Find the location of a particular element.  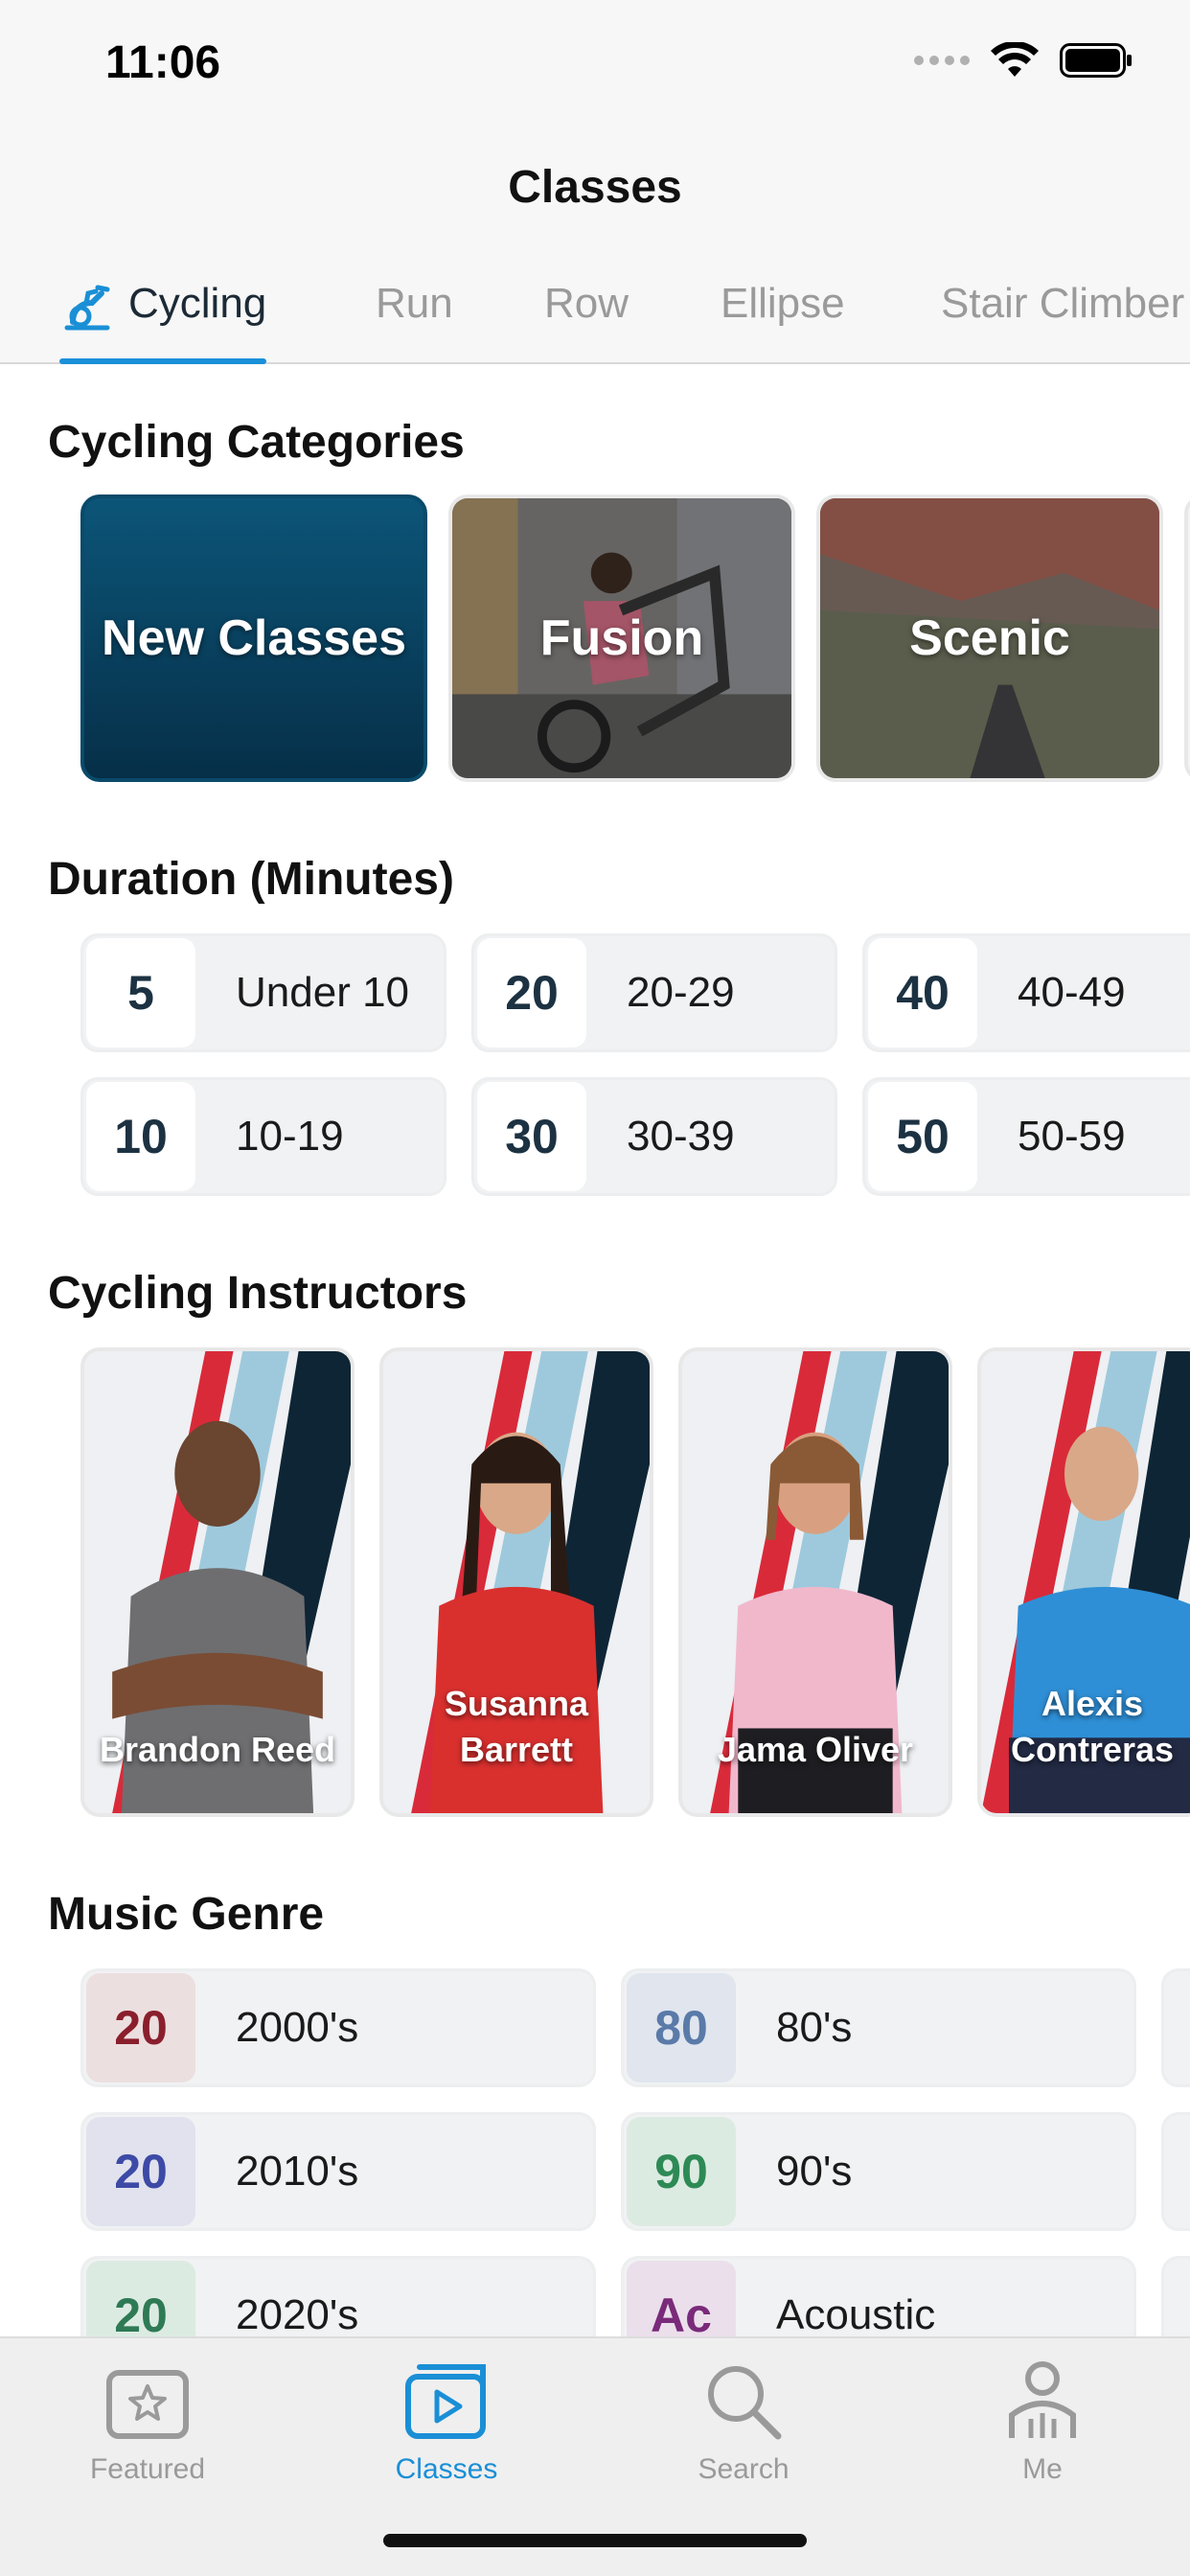

category-card-scenic: Scenic is located at coordinates (989, 638).